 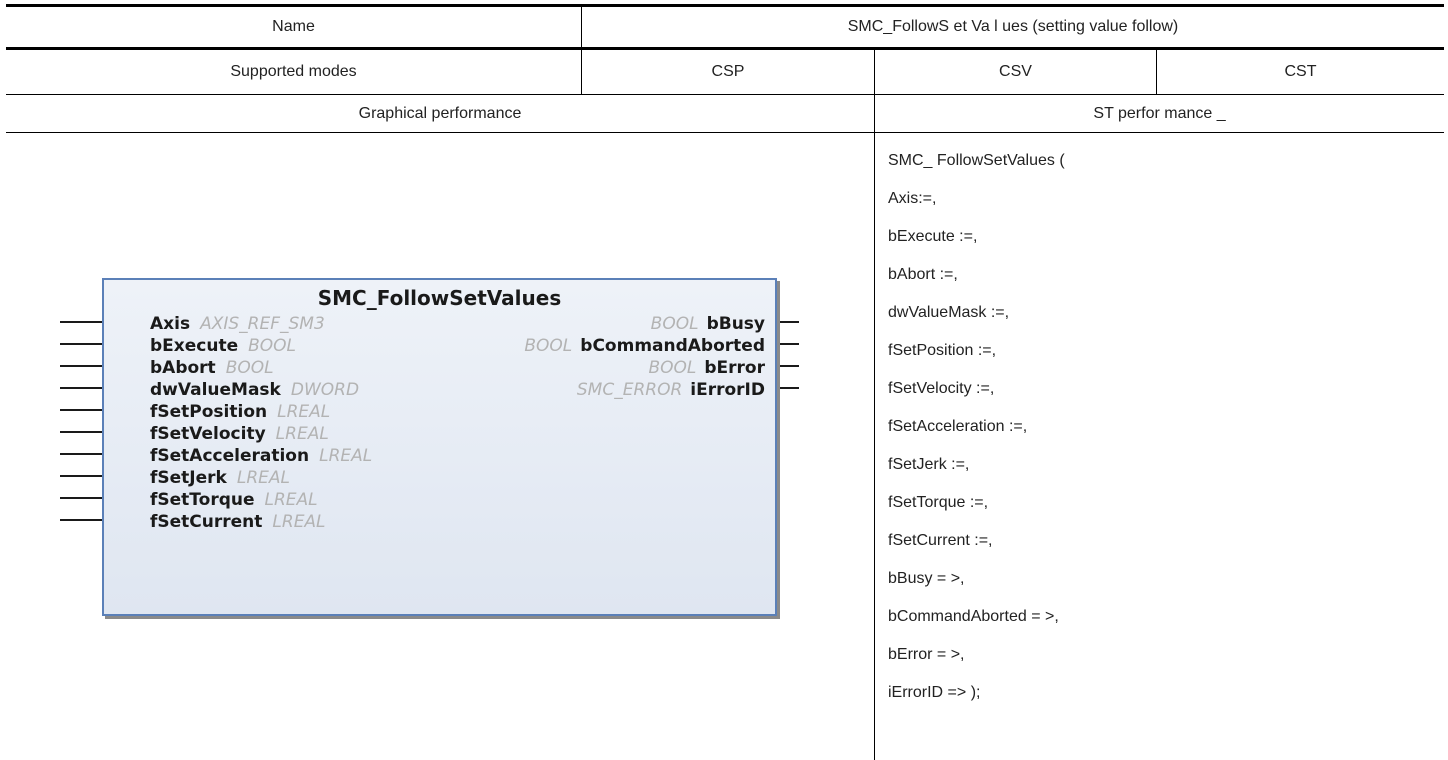 What do you see at coordinates (206, 522) in the screenshot?
I see `pin-name: fSetCurrent` at bounding box center [206, 522].